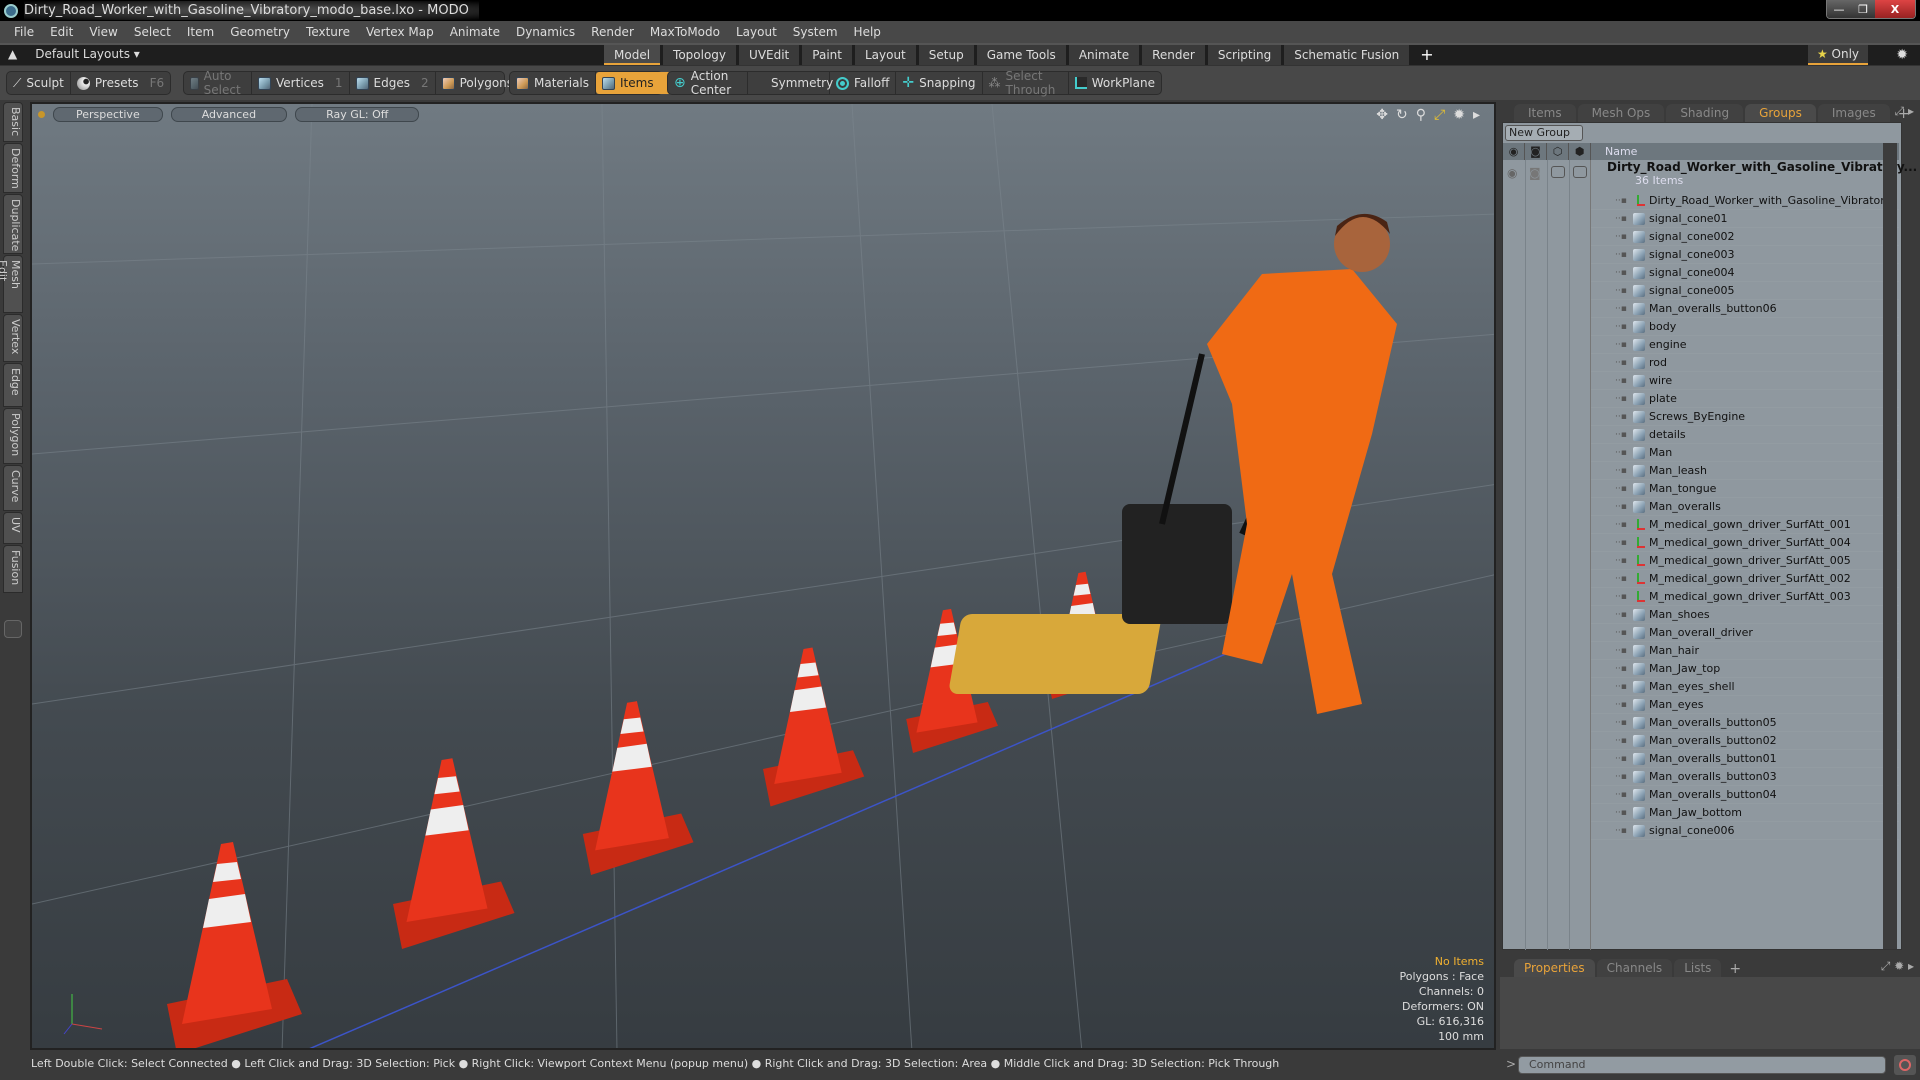 This screenshot has width=1920, height=1080. I want to click on menu-select: Select, so click(152, 32).